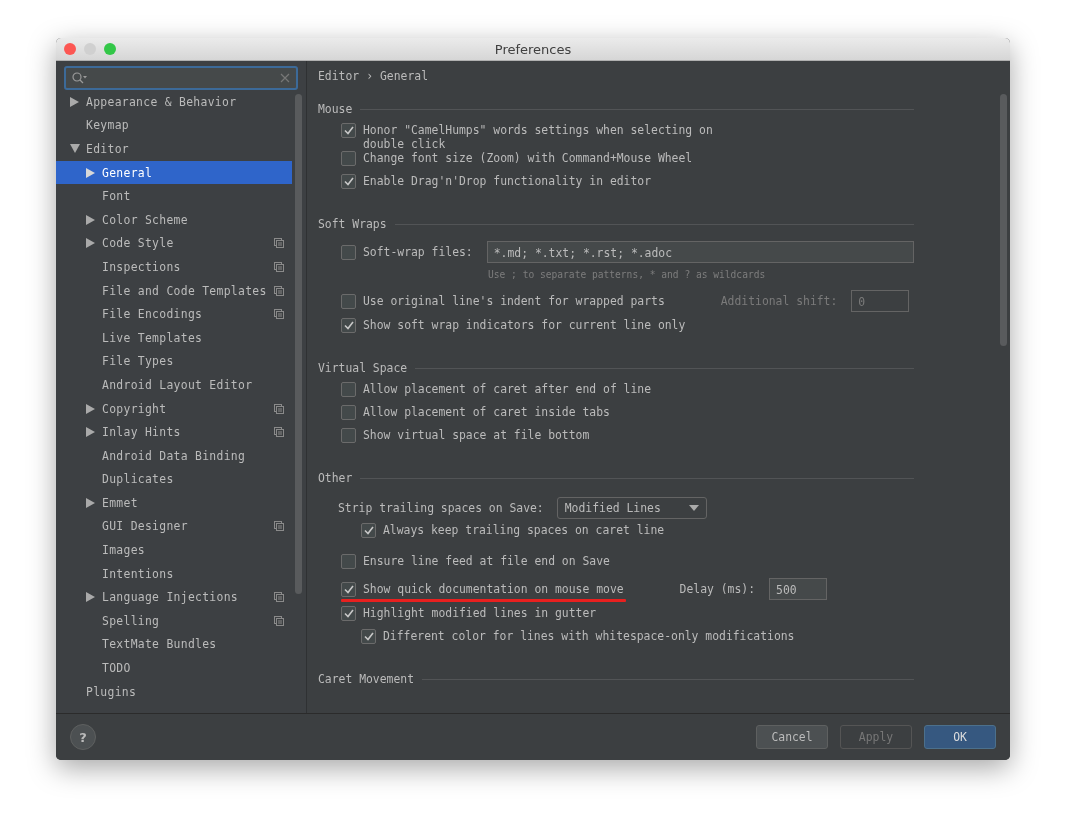 This screenshot has width=1066, height=834. Describe the element at coordinates (181, 267) in the screenshot. I see `tree-item: Inspections` at that location.